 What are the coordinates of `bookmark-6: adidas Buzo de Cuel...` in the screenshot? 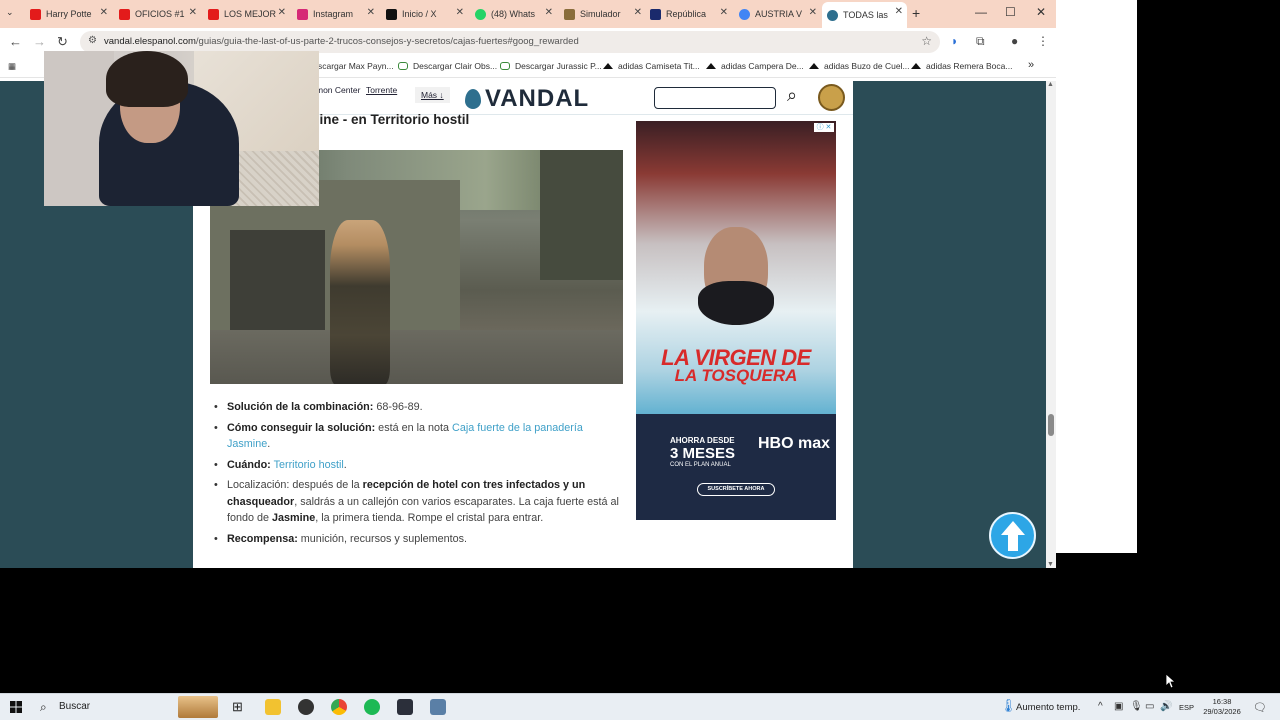 It's located at (859, 66).